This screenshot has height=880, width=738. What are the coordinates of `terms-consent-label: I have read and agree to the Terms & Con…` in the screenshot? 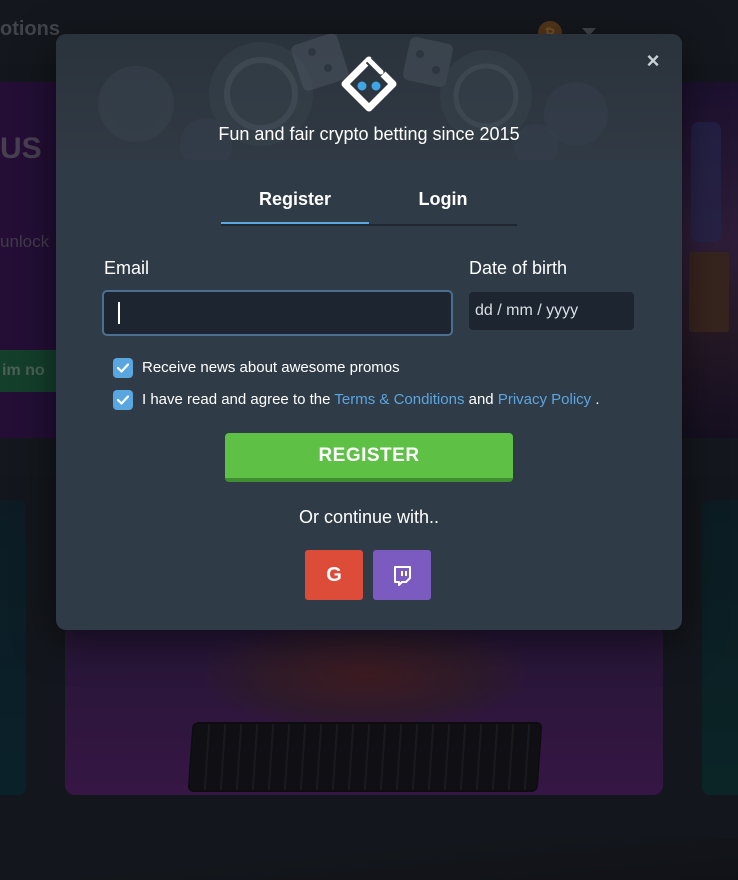 It's located at (371, 400).